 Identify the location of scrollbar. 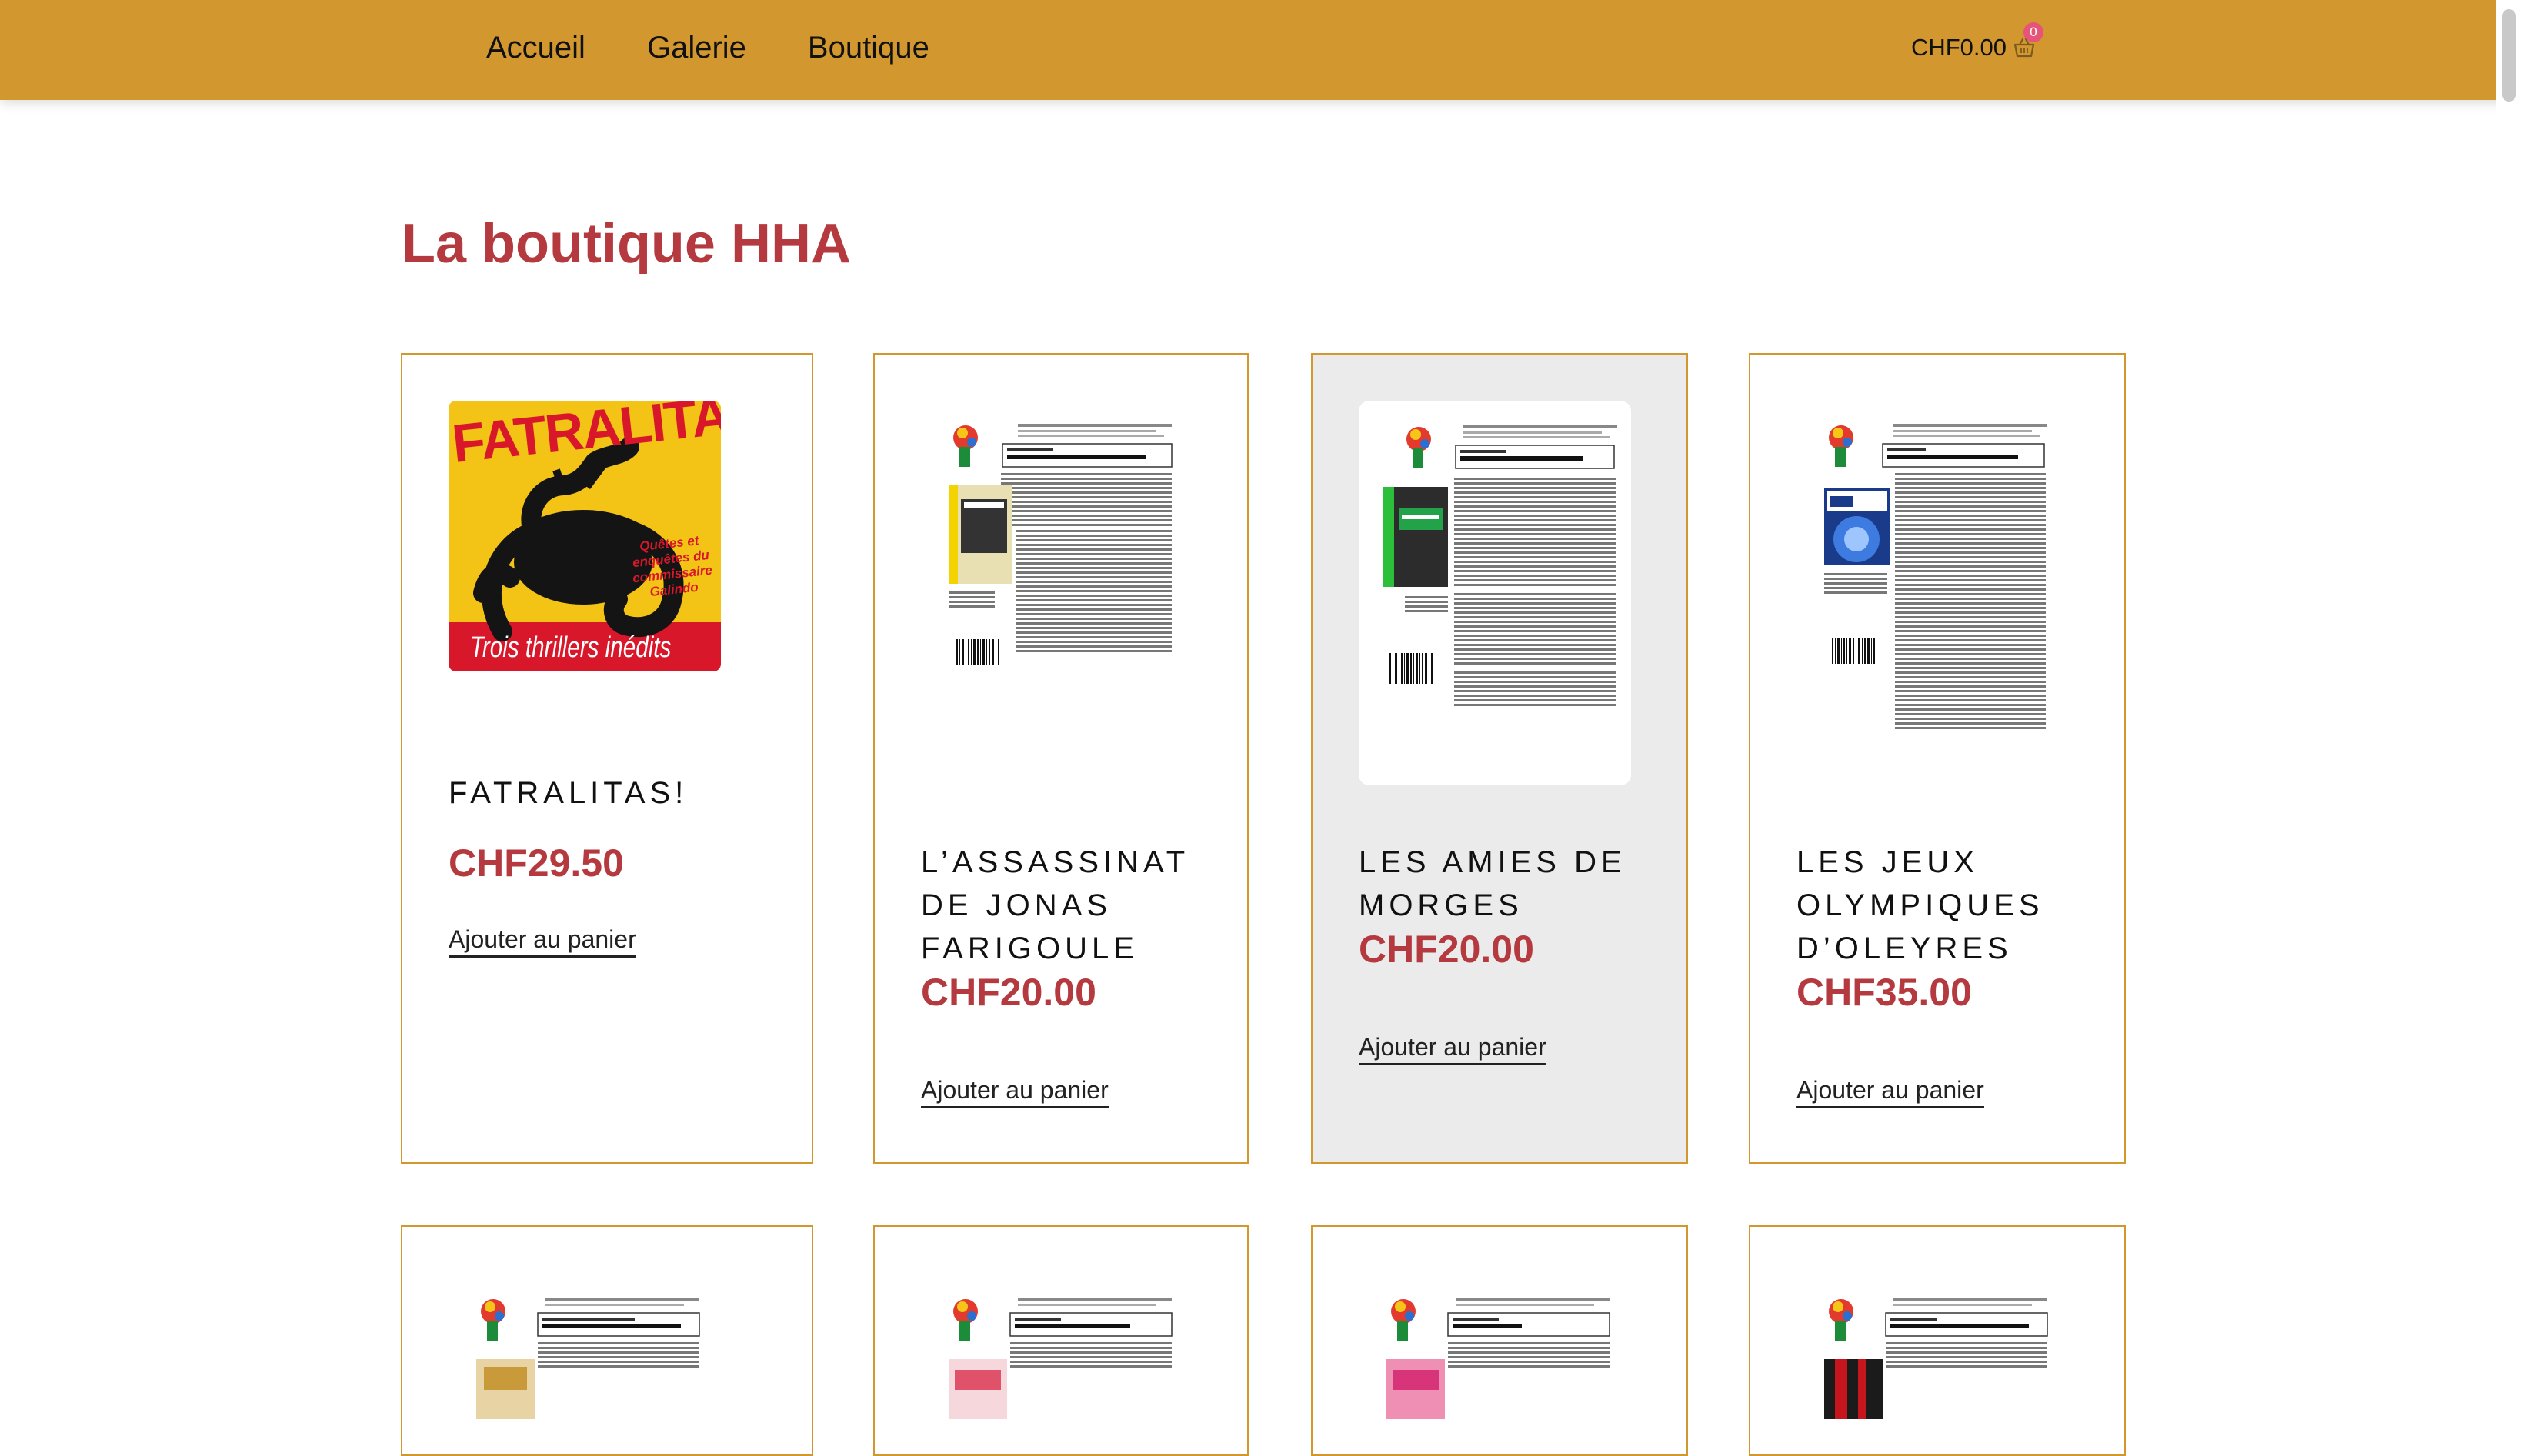
(2509, 704).